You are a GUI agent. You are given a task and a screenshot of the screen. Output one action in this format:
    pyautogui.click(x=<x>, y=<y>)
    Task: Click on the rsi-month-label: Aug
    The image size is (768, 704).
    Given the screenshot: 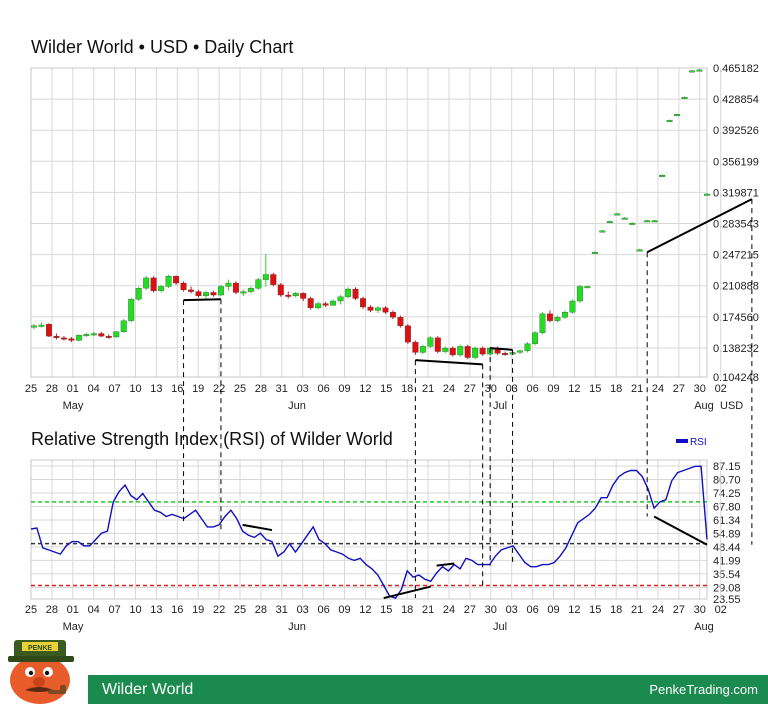 What is the action you would take?
    pyautogui.click(x=704, y=627)
    